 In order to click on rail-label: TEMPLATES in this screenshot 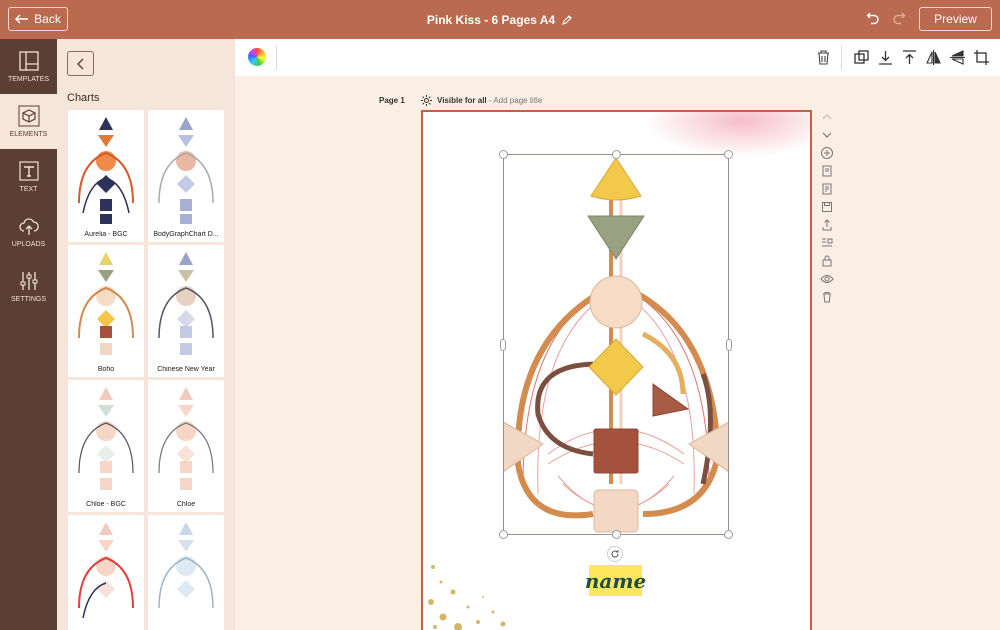, I will do `click(28, 79)`.